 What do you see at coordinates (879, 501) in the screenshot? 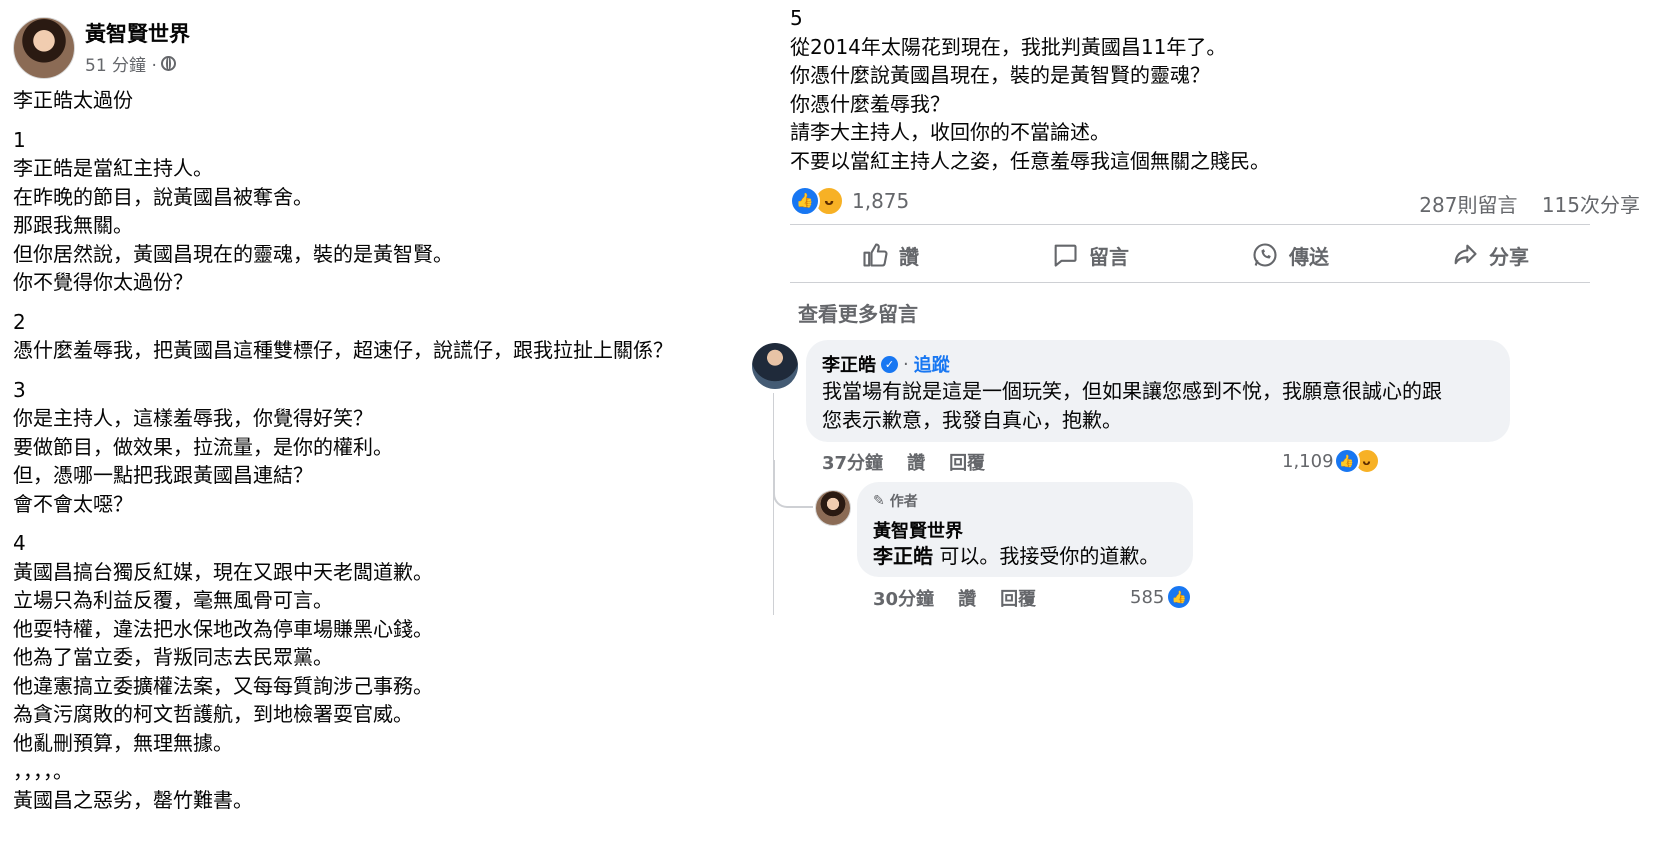
I see `pencil-icon: ✎` at bounding box center [879, 501].